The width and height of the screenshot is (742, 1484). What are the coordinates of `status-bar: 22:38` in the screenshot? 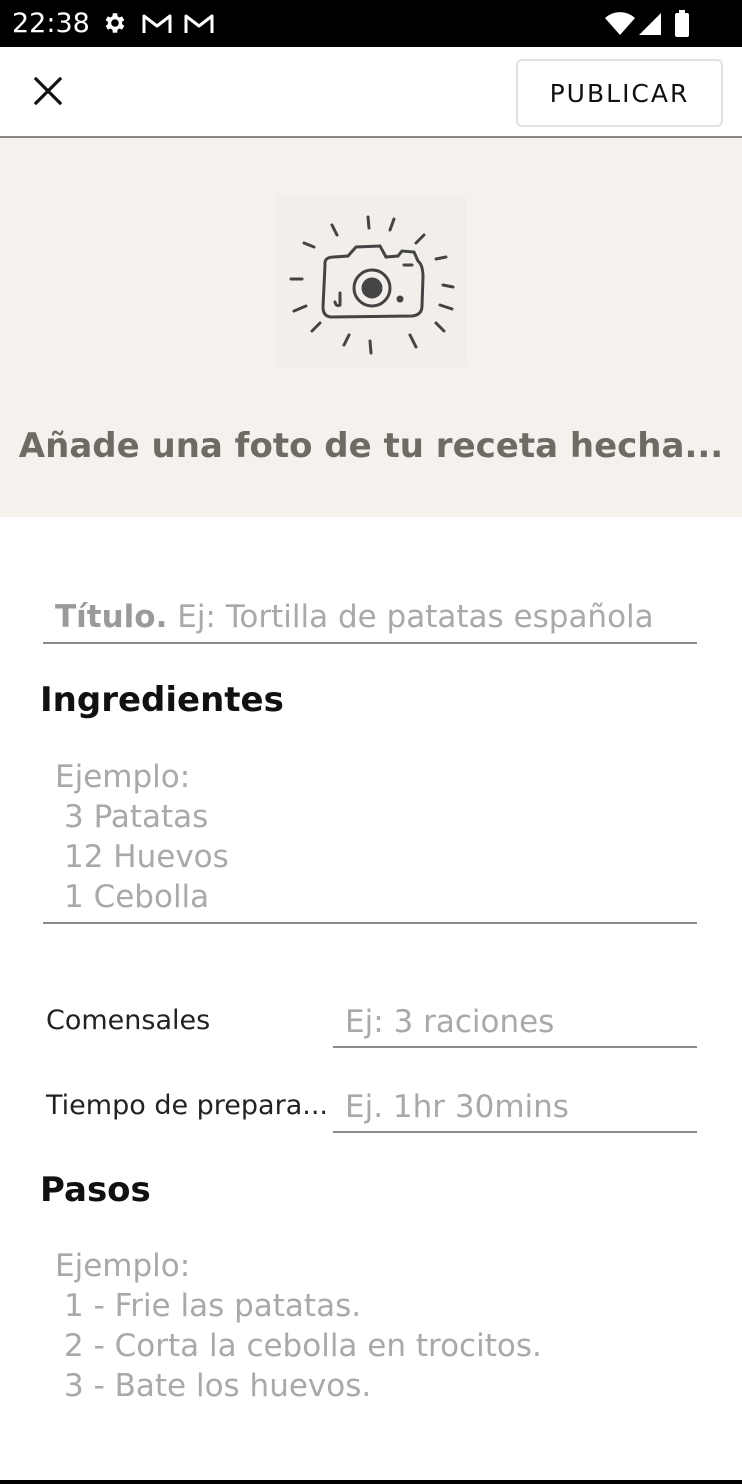 It's located at (371, 23).